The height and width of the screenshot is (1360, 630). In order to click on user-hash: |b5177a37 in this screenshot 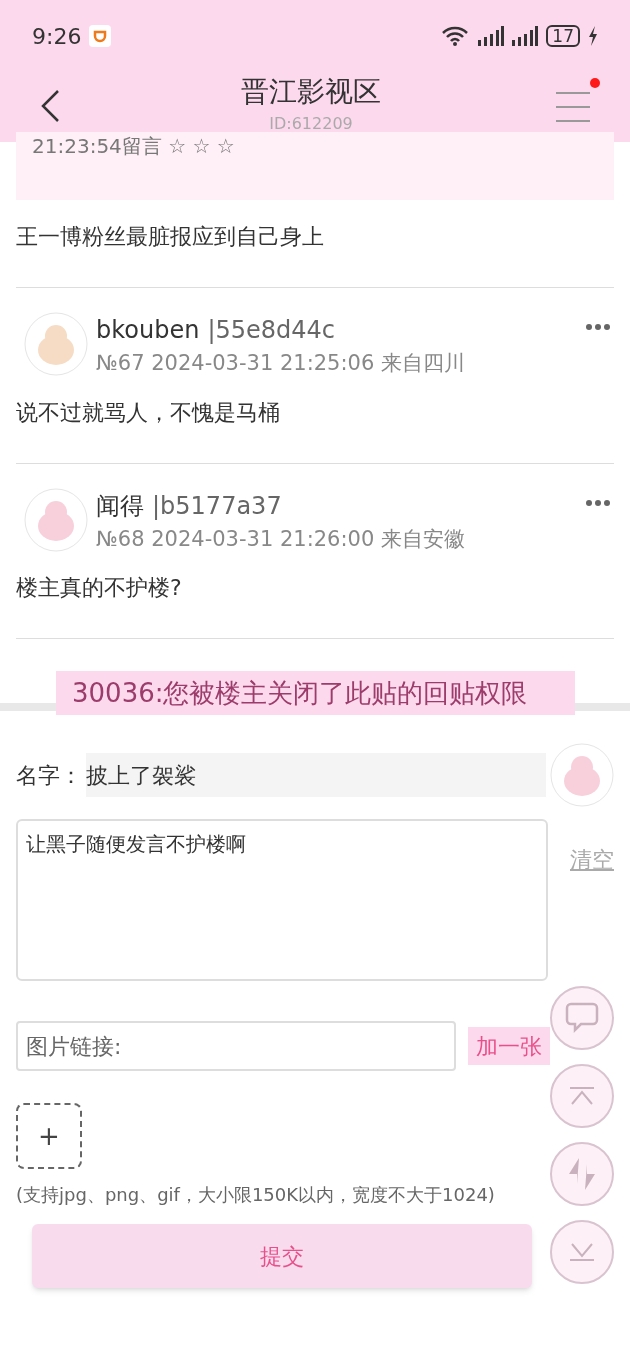, I will do `click(217, 506)`.